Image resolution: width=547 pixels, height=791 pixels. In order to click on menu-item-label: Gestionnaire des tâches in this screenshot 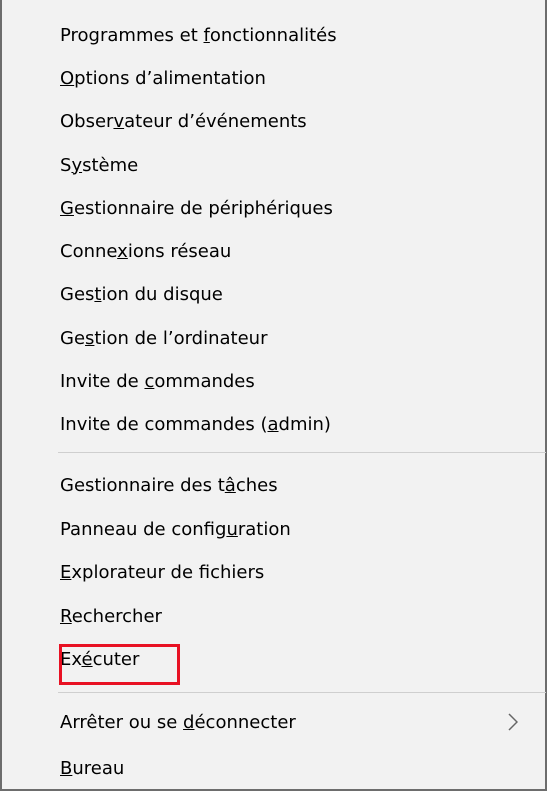, I will do `click(169, 485)`.